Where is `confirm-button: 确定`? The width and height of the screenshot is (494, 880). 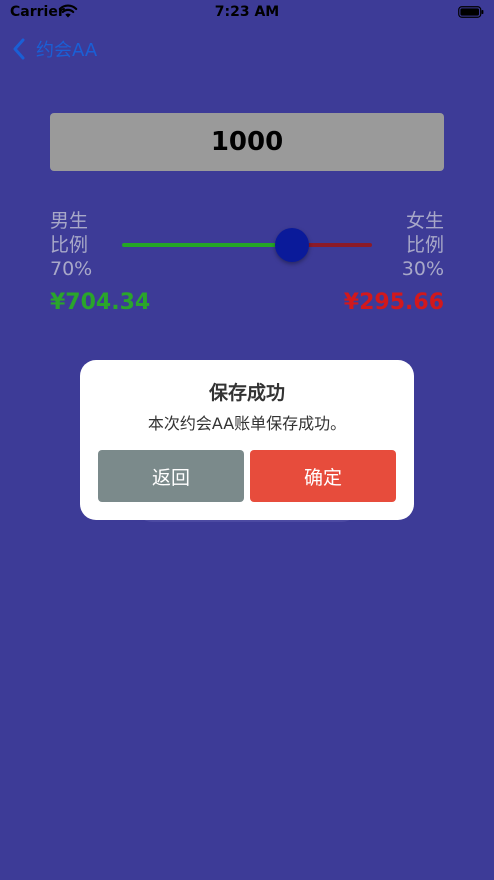
confirm-button: 确定 is located at coordinates (323, 476).